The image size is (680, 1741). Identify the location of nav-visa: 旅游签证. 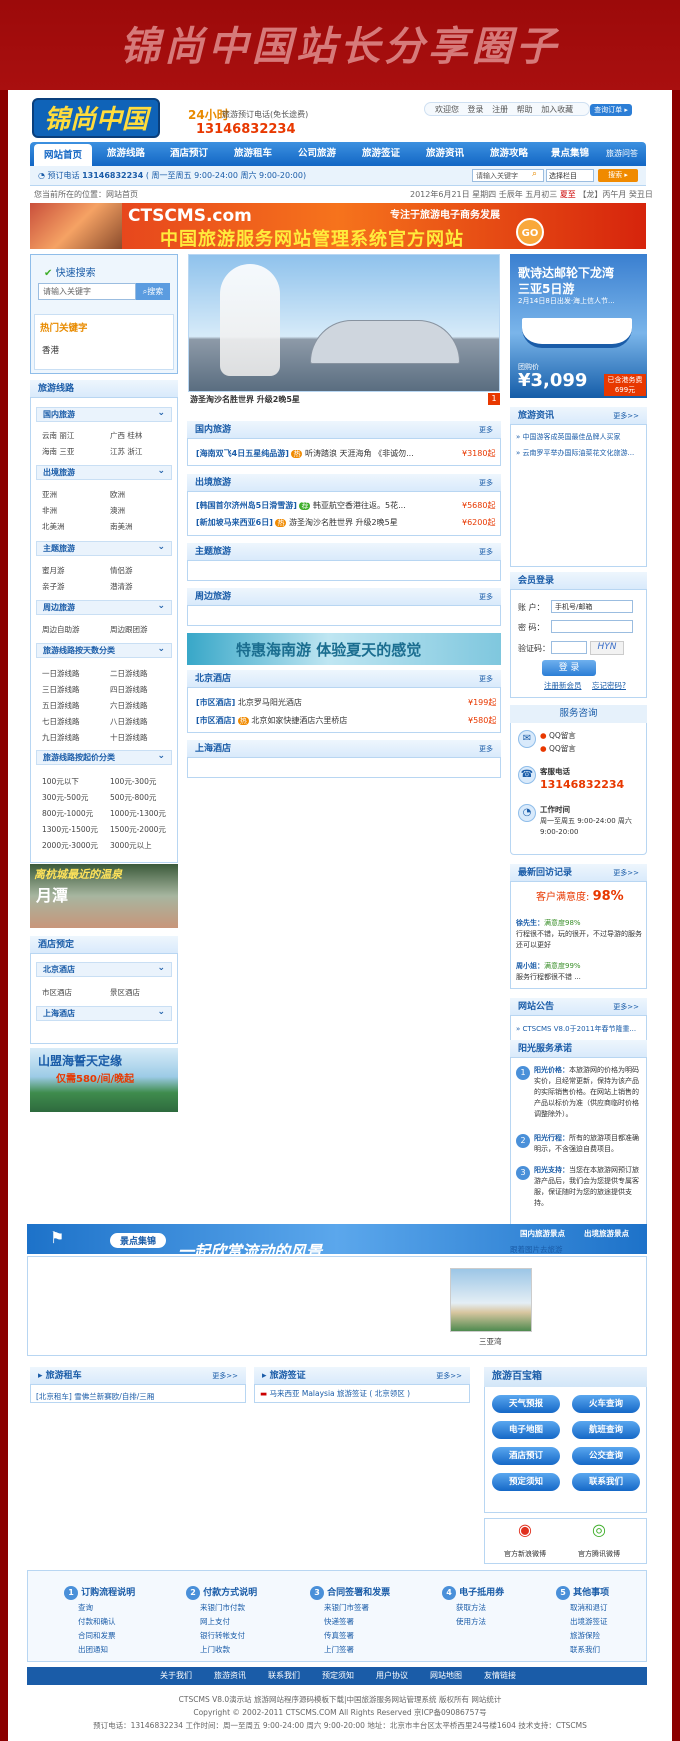
(381, 154).